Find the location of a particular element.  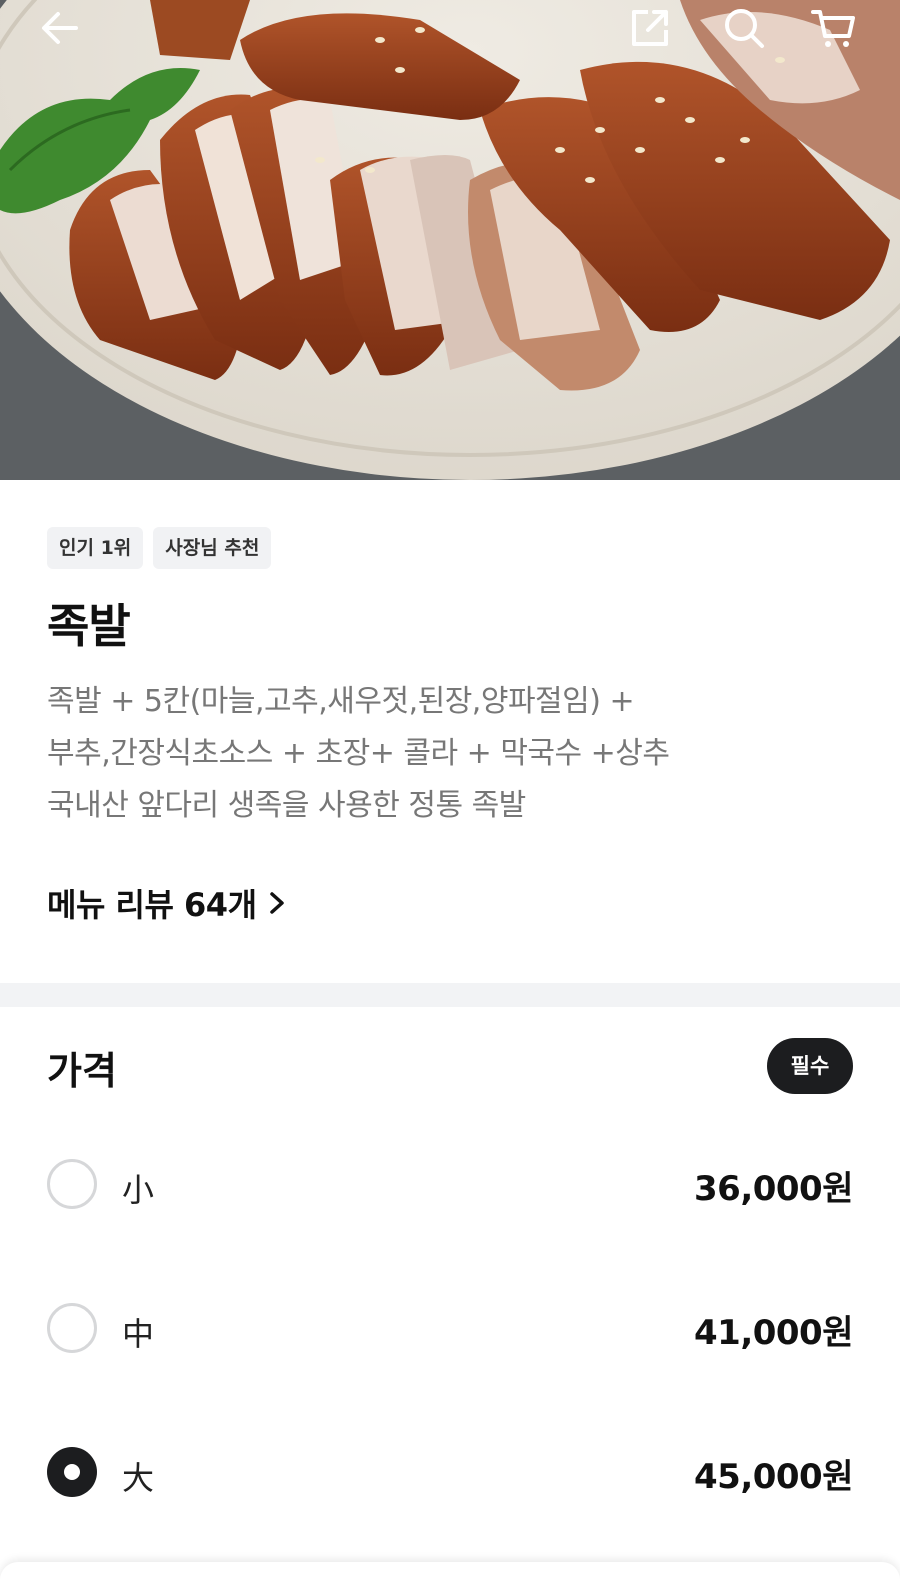

cart-icon is located at coordinates (833, 28).